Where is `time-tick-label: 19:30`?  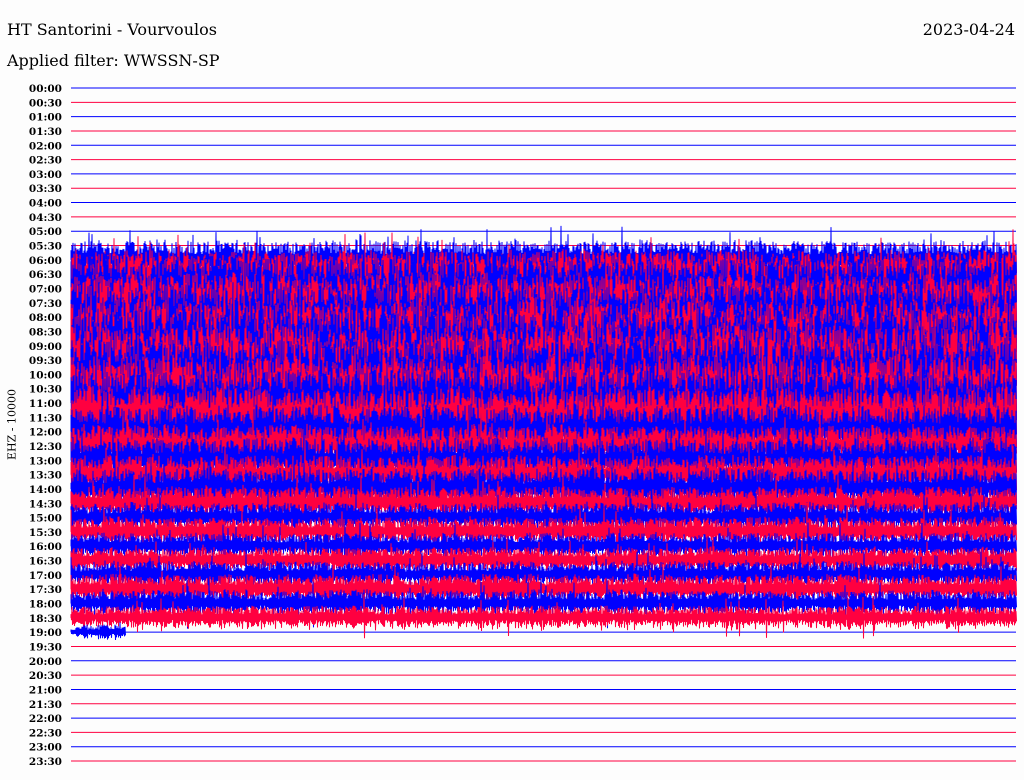
time-tick-label: 19:30 is located at coordinates (45, 647).